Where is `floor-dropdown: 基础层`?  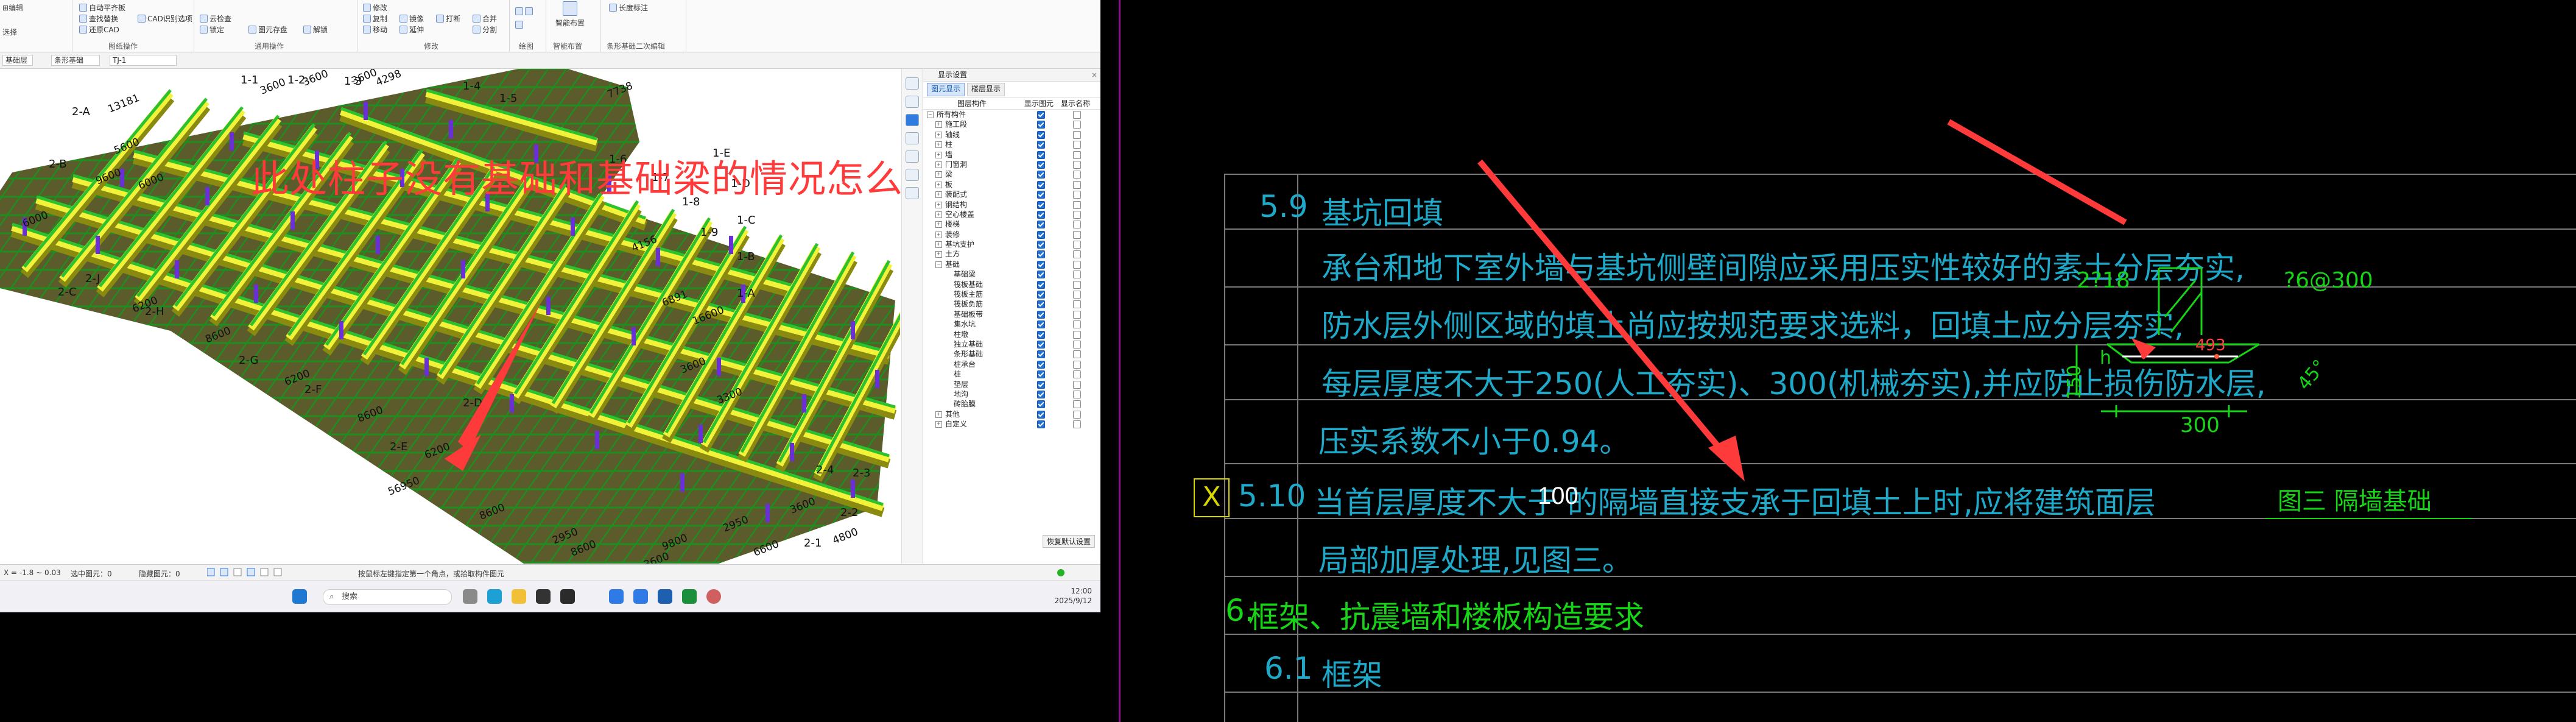
floor-dropdown: 基础层 is located at coordinates (17, 60).